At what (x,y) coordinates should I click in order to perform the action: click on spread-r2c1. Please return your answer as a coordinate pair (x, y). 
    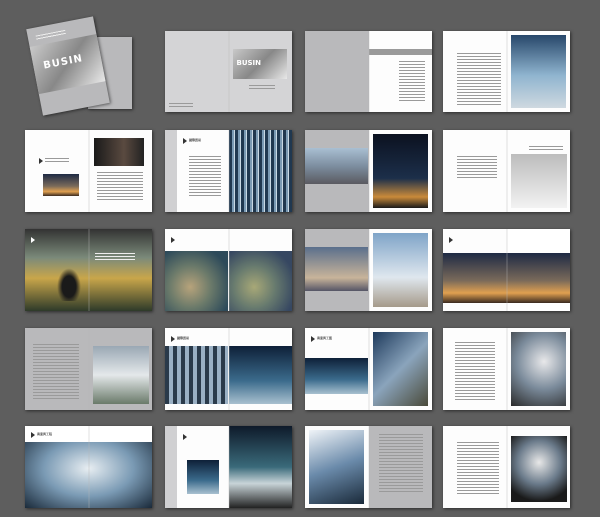
    Looking at the image, I should click on (88, 171).